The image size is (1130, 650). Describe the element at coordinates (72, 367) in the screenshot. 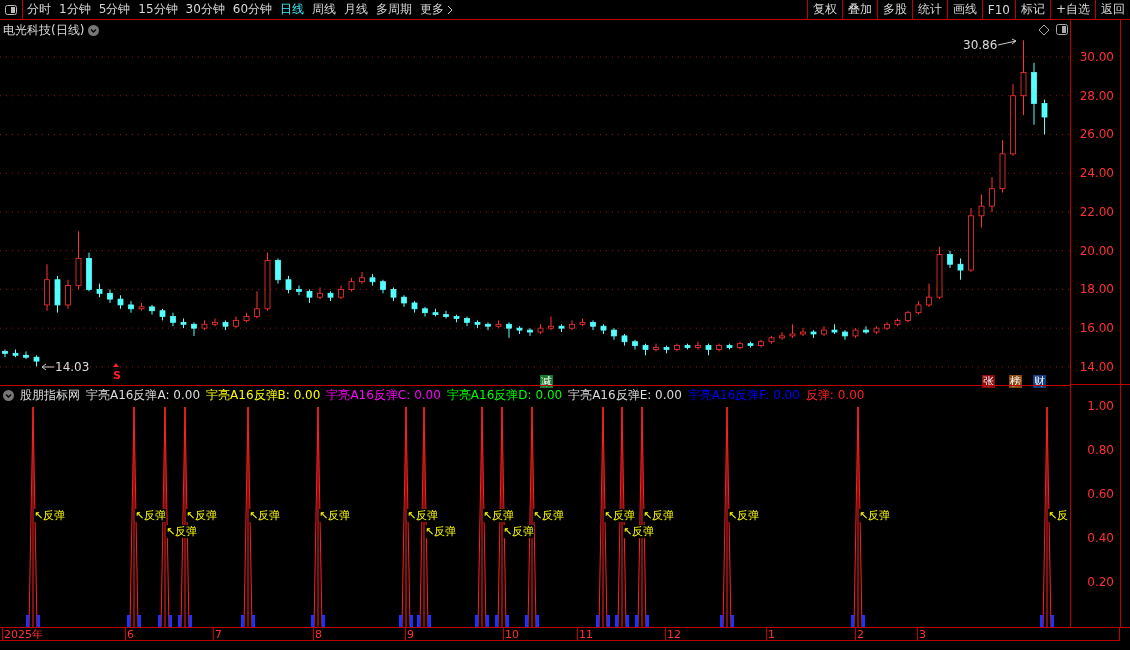

I see `low-price-label: 14.03` at that location.